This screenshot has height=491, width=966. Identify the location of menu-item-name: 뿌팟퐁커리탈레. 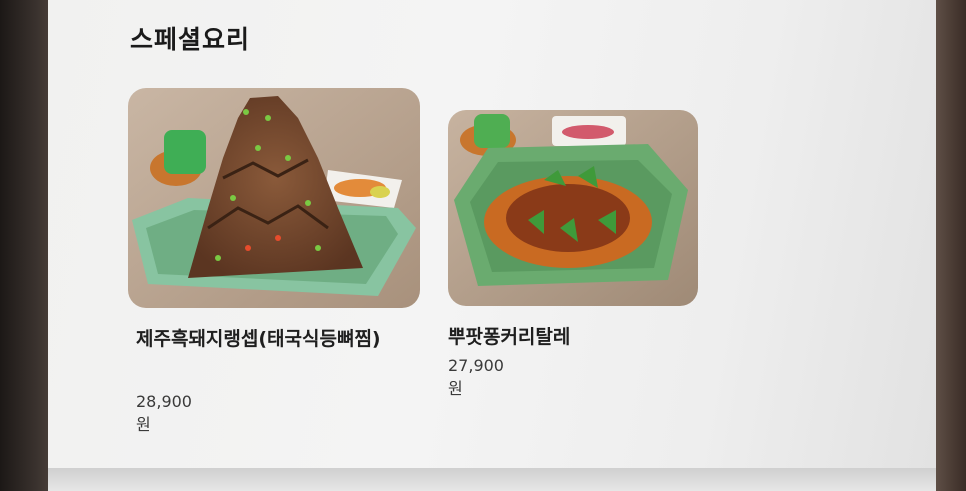
(509, 337).